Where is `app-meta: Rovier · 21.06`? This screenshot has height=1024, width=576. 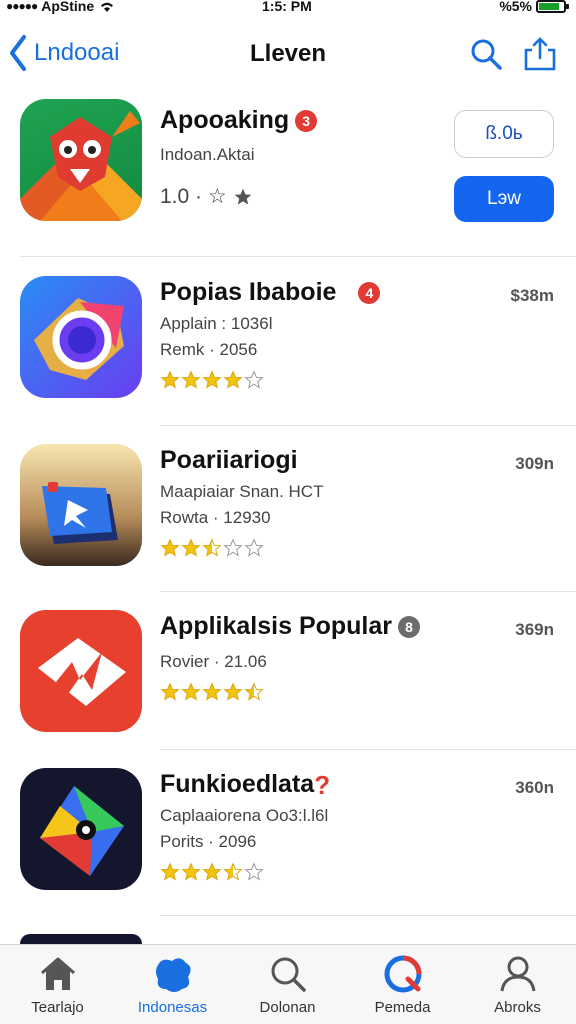
app-meta: Rovier · 21.06 is located at coordinates (213, 661).